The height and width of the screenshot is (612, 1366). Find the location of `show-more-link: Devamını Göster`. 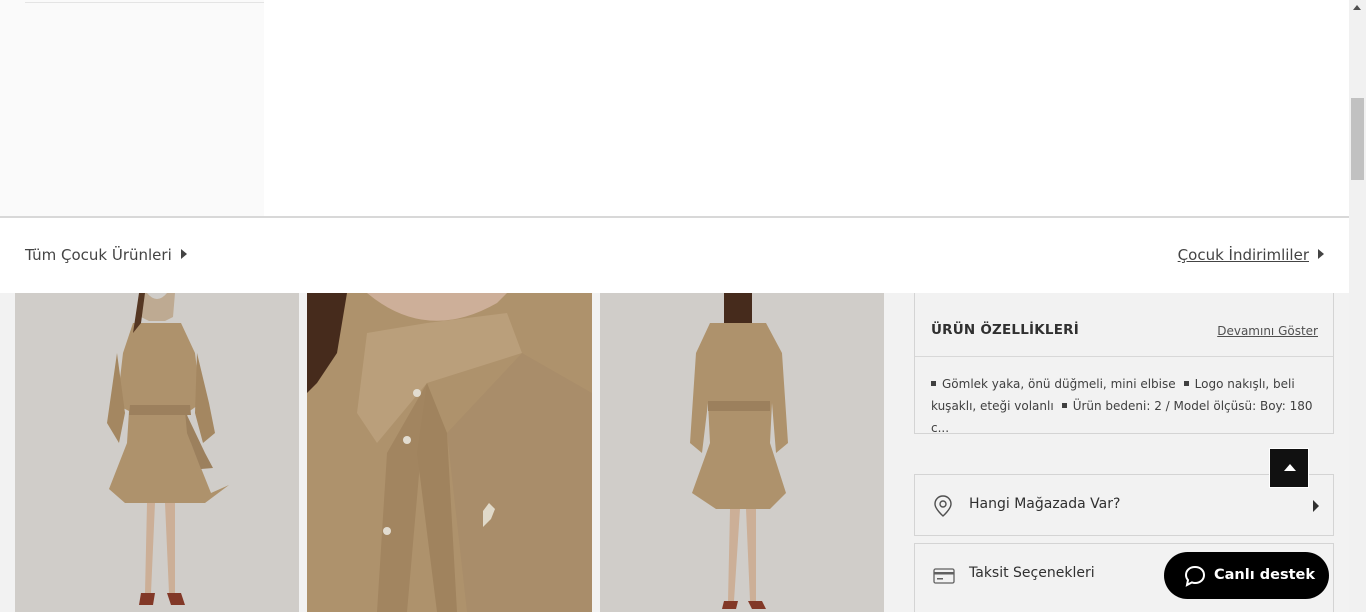

show-more-link: Devamını Göster is located at coordinates (1267, 331).